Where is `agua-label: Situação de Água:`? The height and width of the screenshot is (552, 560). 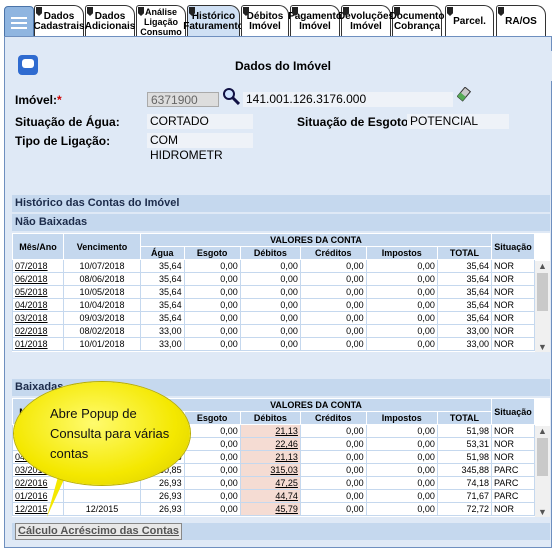
agua-label: Situação de Água: is located at coordinates (67, 122).